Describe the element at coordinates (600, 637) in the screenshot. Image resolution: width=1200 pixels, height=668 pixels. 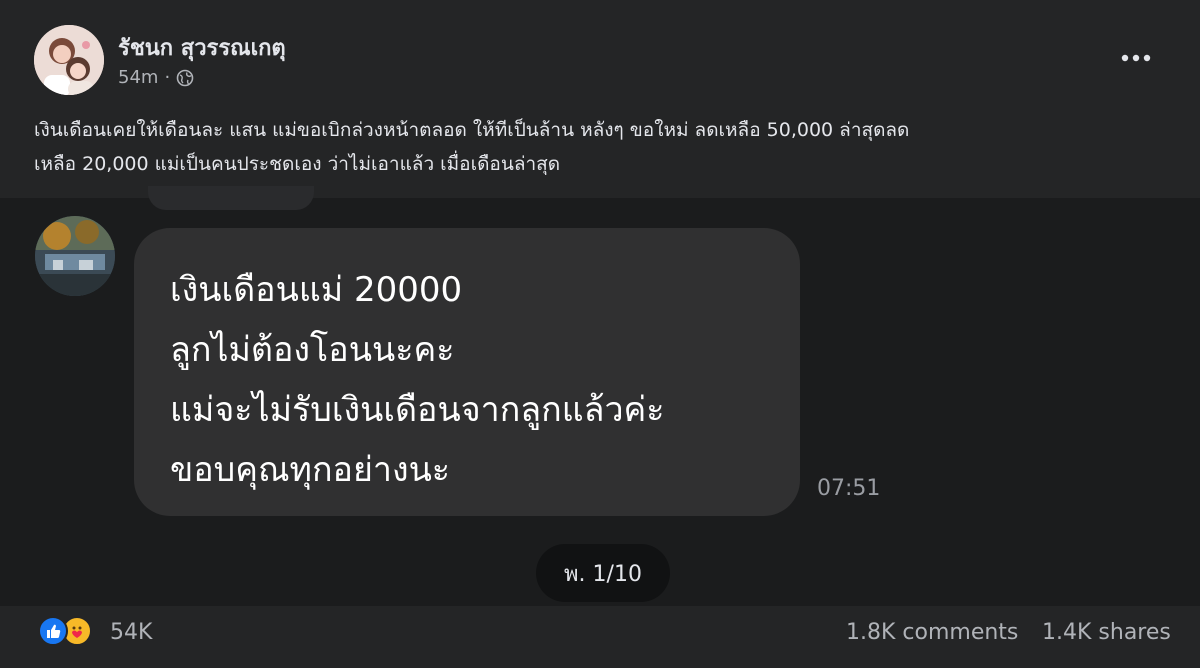
I see `post-footer` at that location.